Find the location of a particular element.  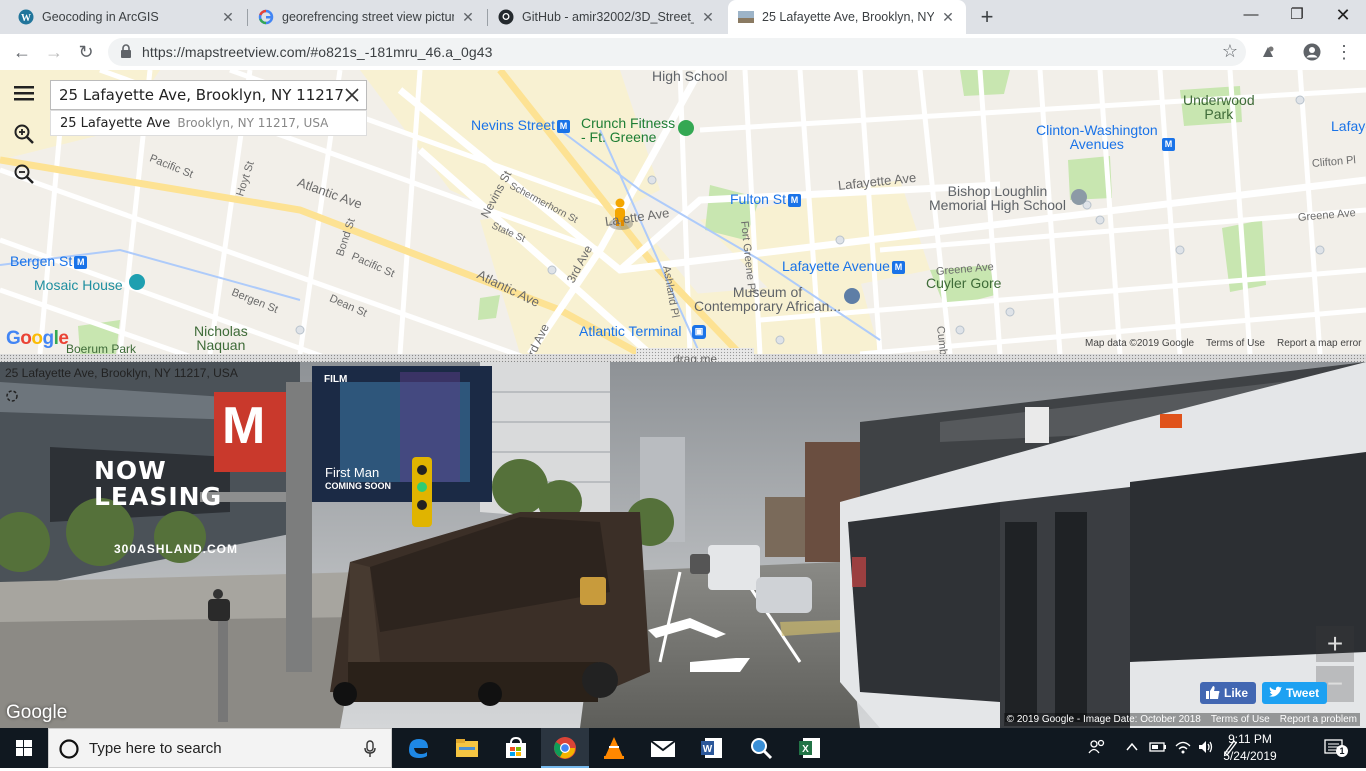

close-window-button: ✕ is located at coordinates (1343, 16).